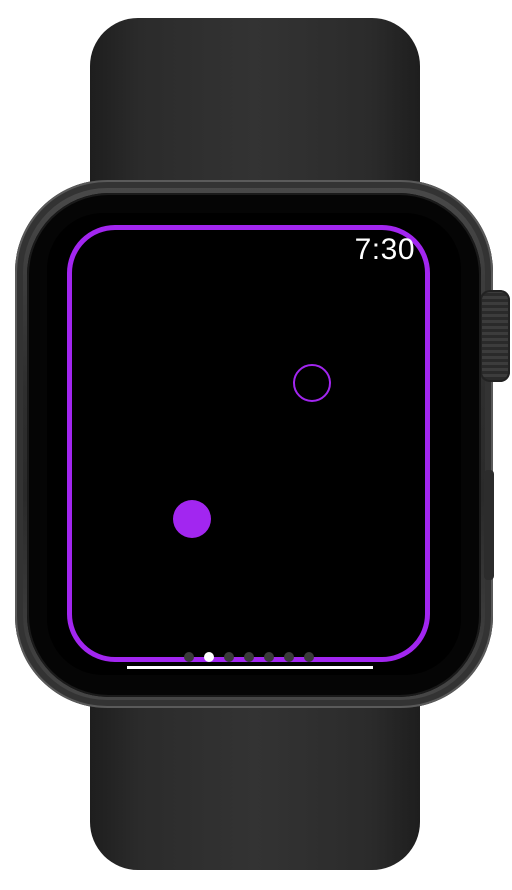 This screenshot has width=512, height=890. What do you see at coordinates (489, 525) in the screenshot?
I see `side-button` at bounding box center [489, 525].